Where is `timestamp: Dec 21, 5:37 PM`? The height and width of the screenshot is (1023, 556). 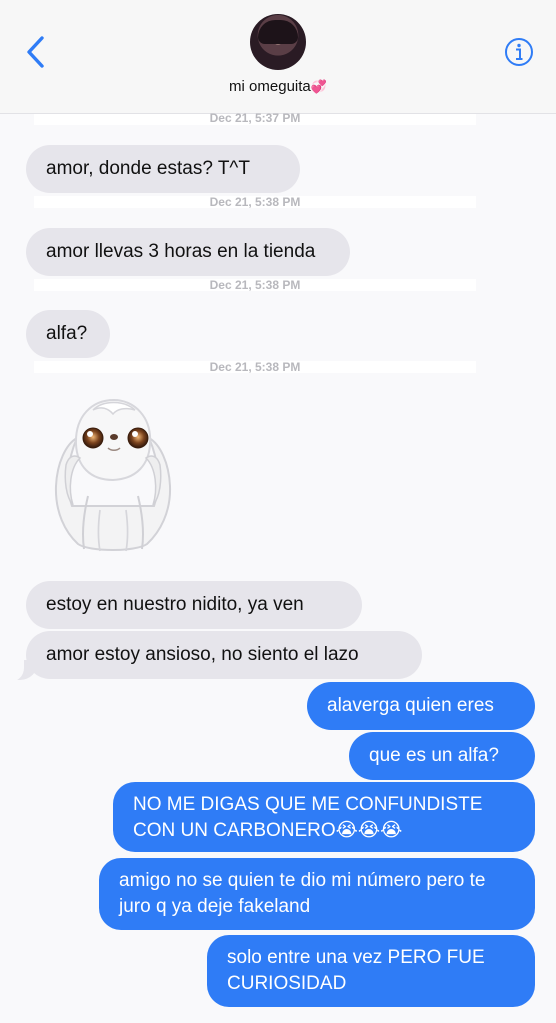 timestamp: Dec 21, 5:37 PM is located at coordinates (255, 118).